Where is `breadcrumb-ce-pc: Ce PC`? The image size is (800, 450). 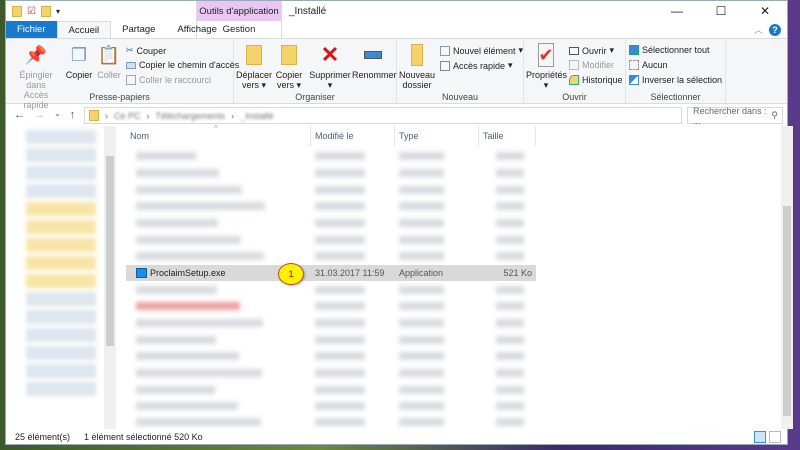 breadcrumb-ce-pc: Ce PC is located at coordinates (127, 116).